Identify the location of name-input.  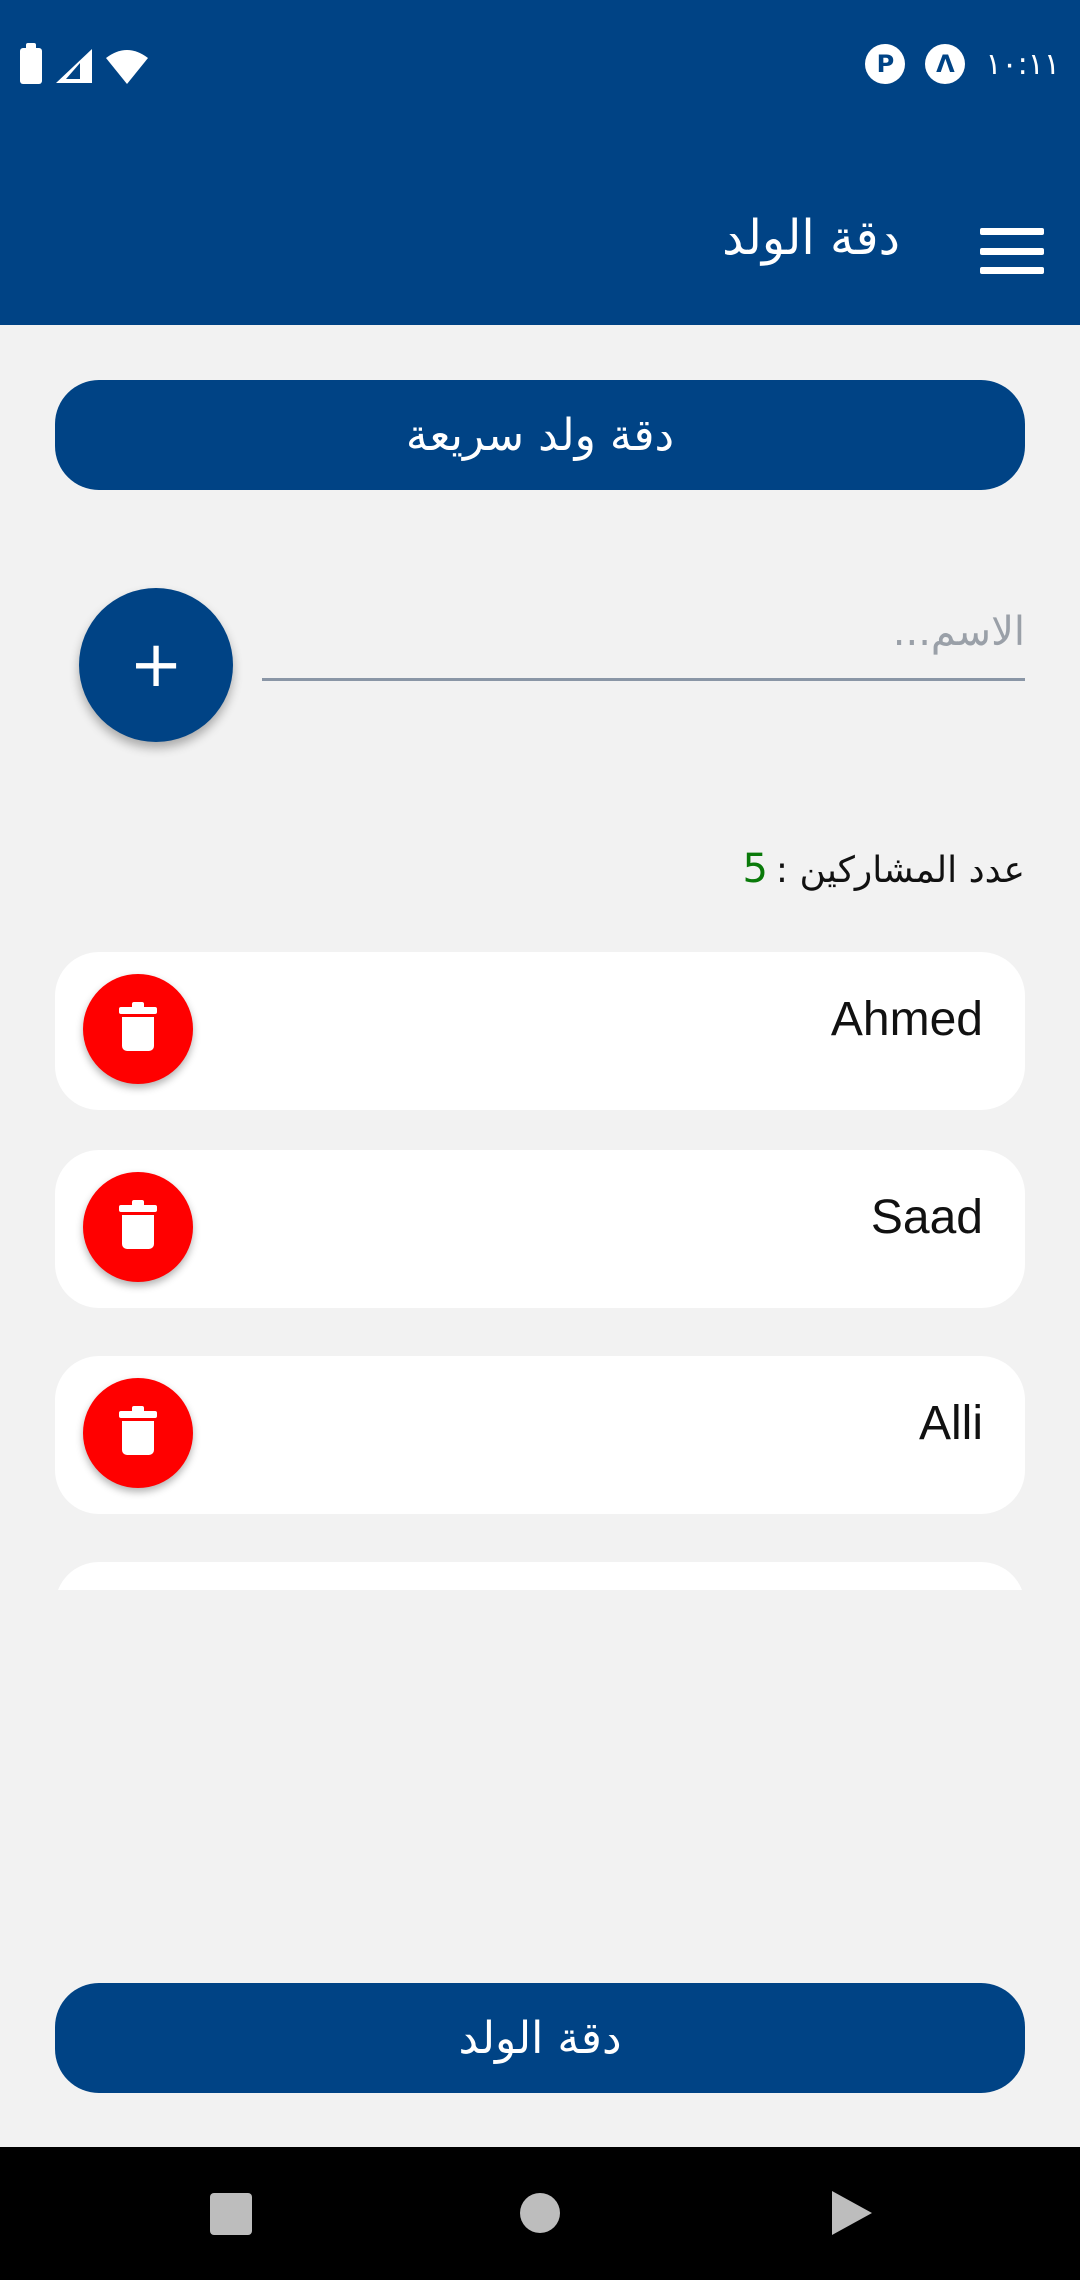
(643, 633).